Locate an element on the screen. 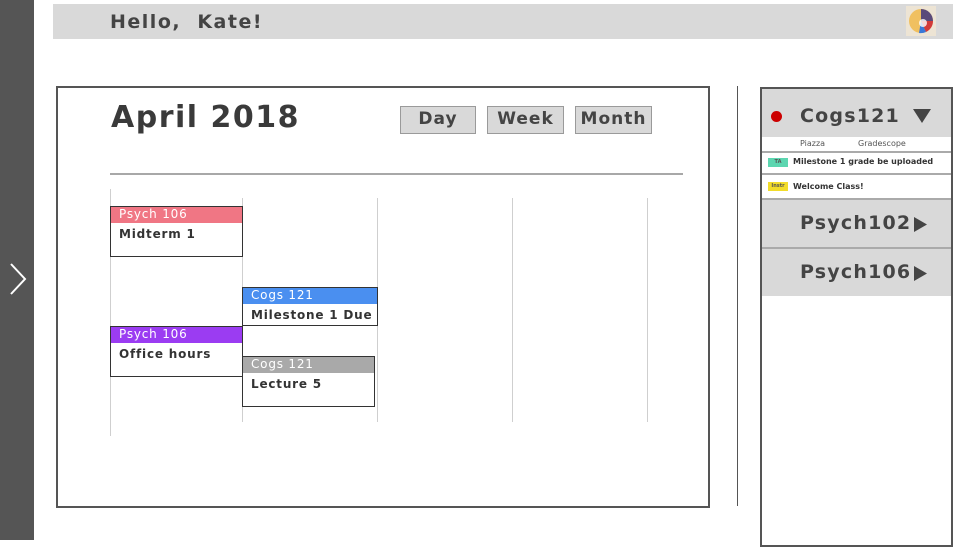 This screenshot has height=547, width=960. course-item-psych102: Psych102 is located at coordinates (856, 223).